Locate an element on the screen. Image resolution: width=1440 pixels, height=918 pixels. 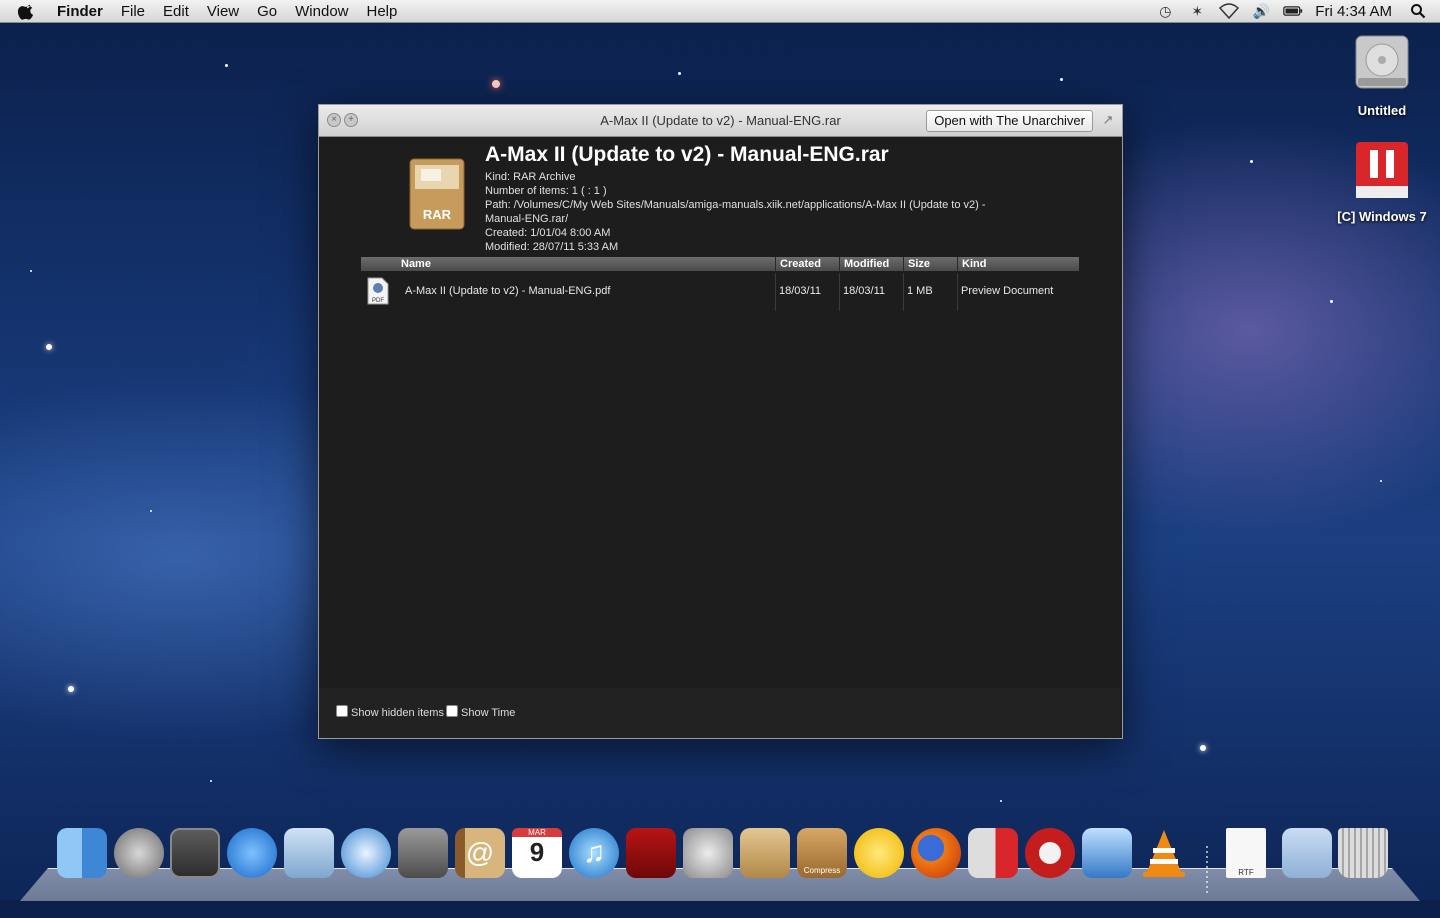
archive-utility-icon is located at coordinates (765, 853).